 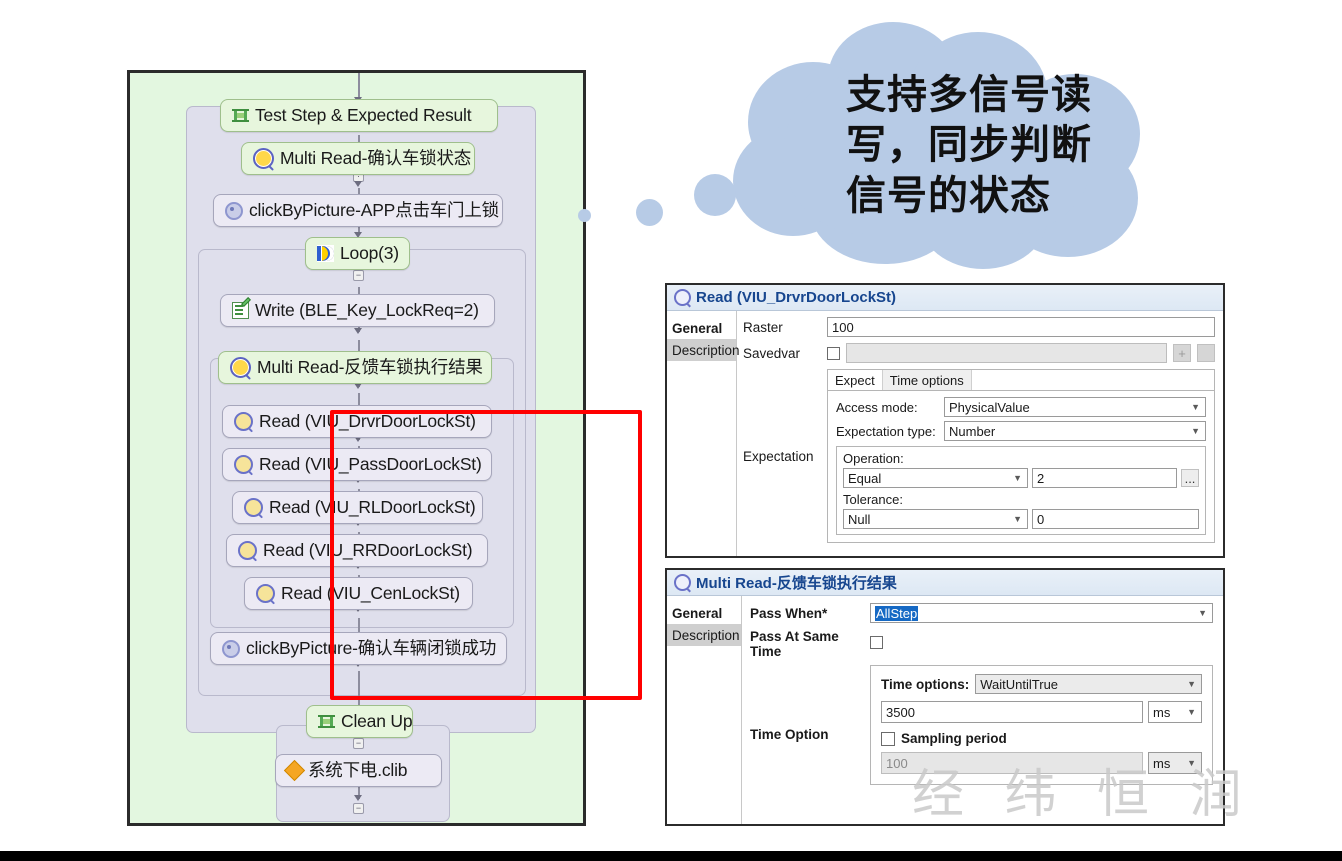 I want to click on flow-node-click-lock: clickByPicture-APP点击车门上锁, so click(x=358, y=210).